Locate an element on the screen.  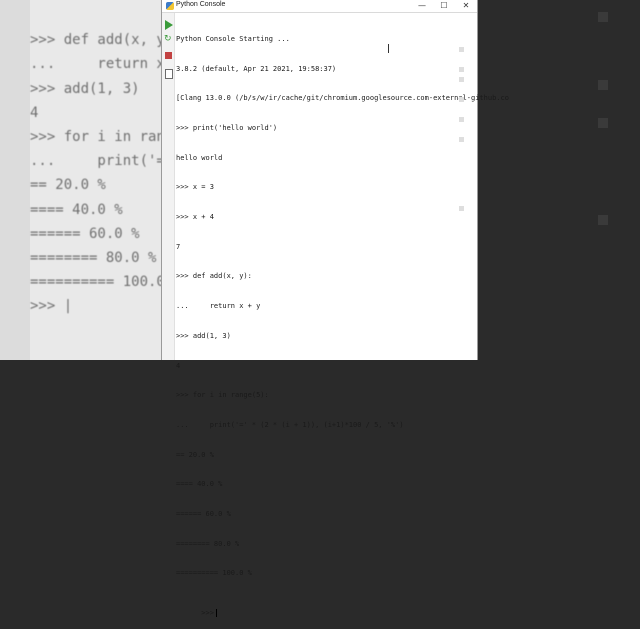
bg-line: >>> add(1, 3) is located at coordinates (85, 88).